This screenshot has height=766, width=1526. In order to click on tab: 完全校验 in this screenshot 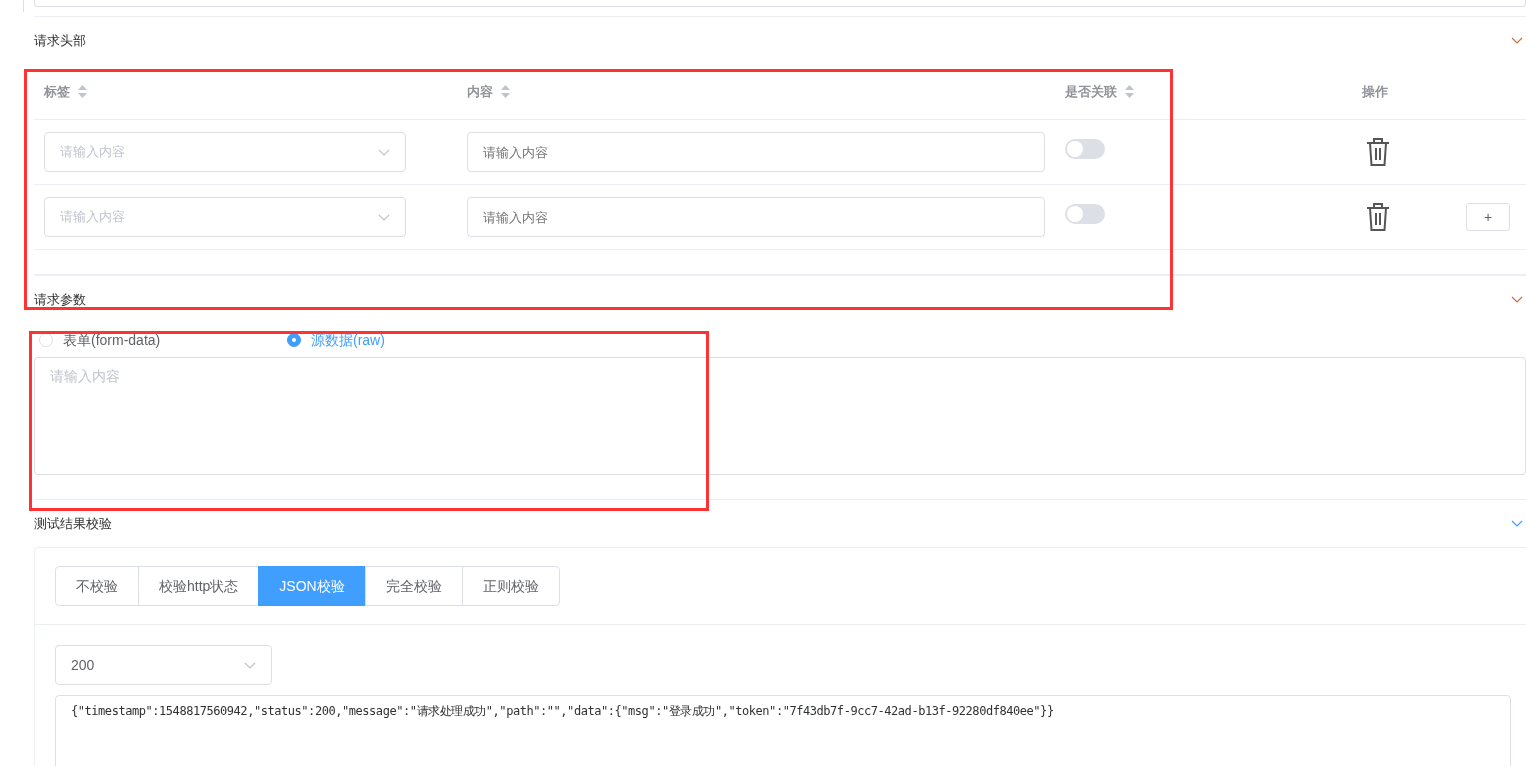, I will do `click(413, 586)`.